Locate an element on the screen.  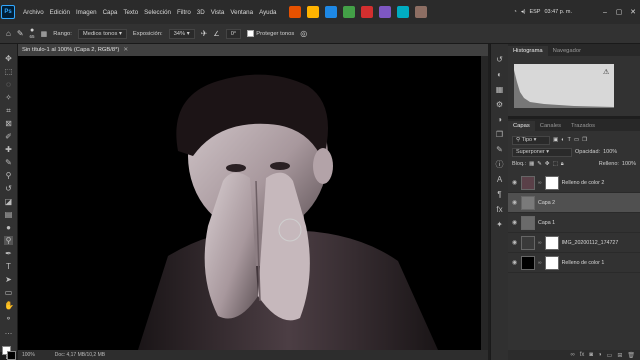
new-layer-icon: ⊞ is located at coordinates (619, 355).